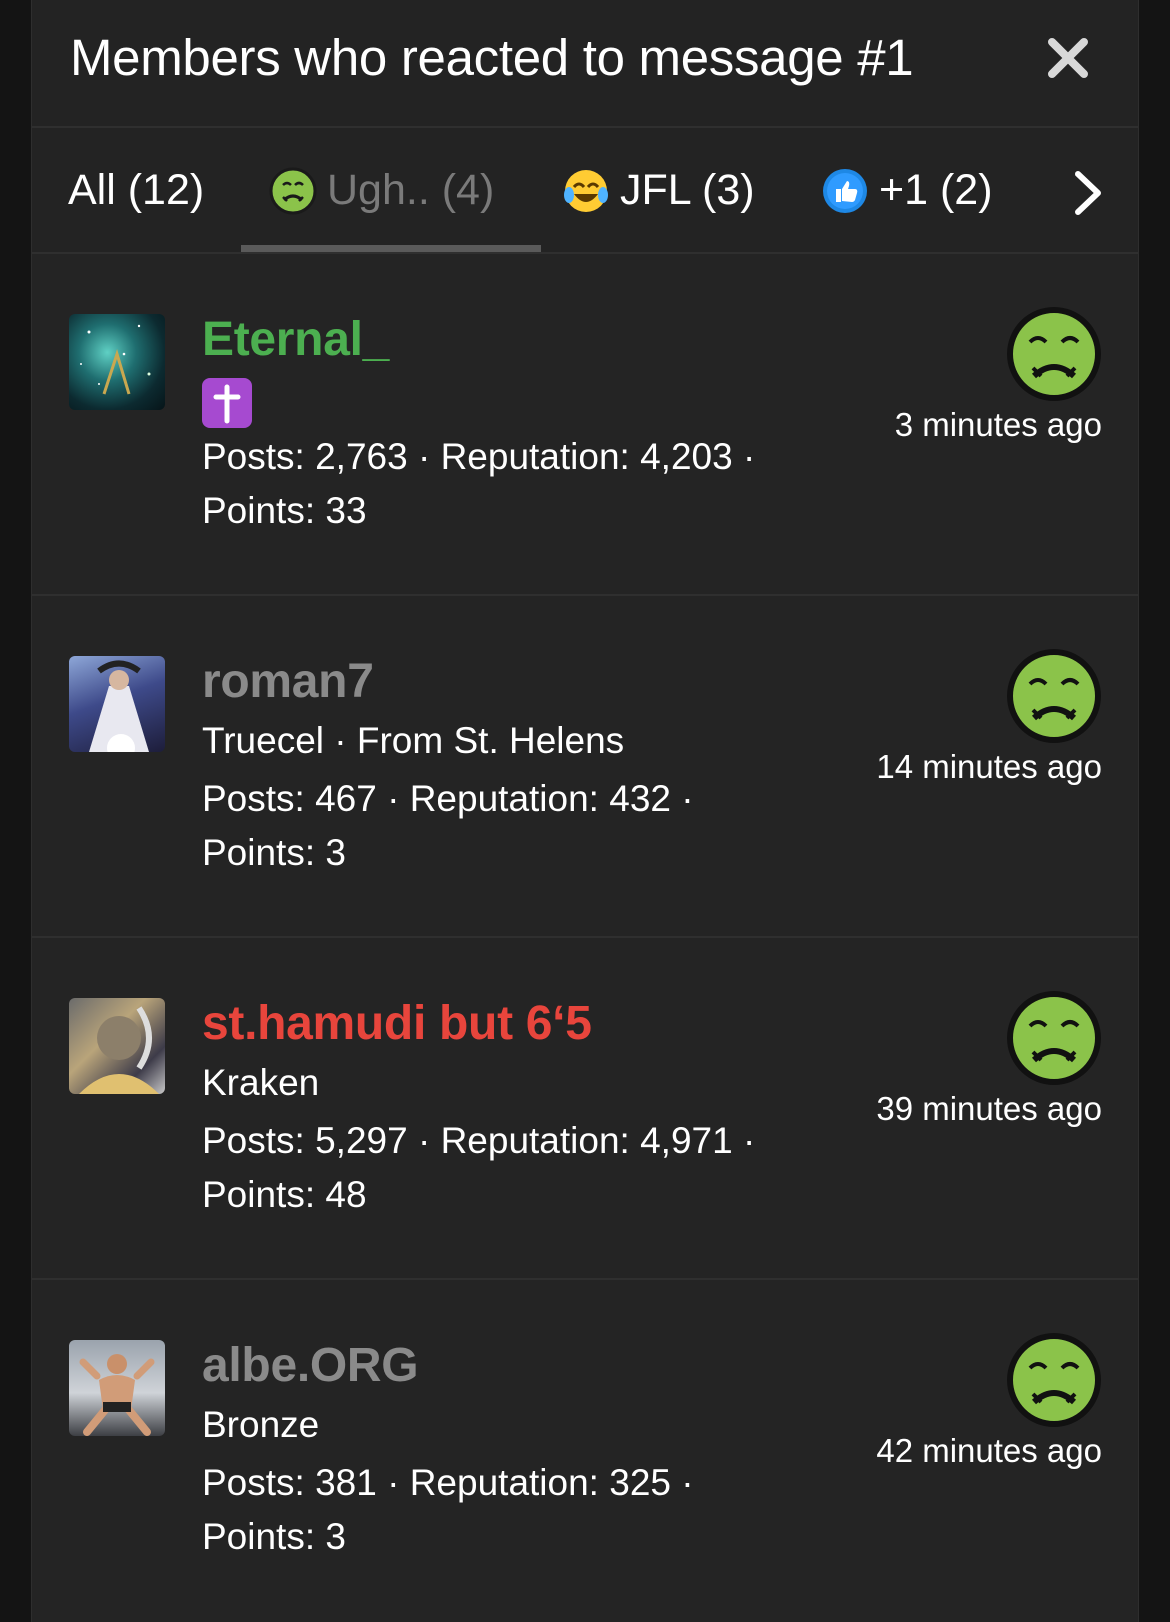 The image size is (1170, 1622). What do you see at coordinates (227, 403) in the screenshot?
I see `latin-cross-icon` at bounding box center [227, 403].